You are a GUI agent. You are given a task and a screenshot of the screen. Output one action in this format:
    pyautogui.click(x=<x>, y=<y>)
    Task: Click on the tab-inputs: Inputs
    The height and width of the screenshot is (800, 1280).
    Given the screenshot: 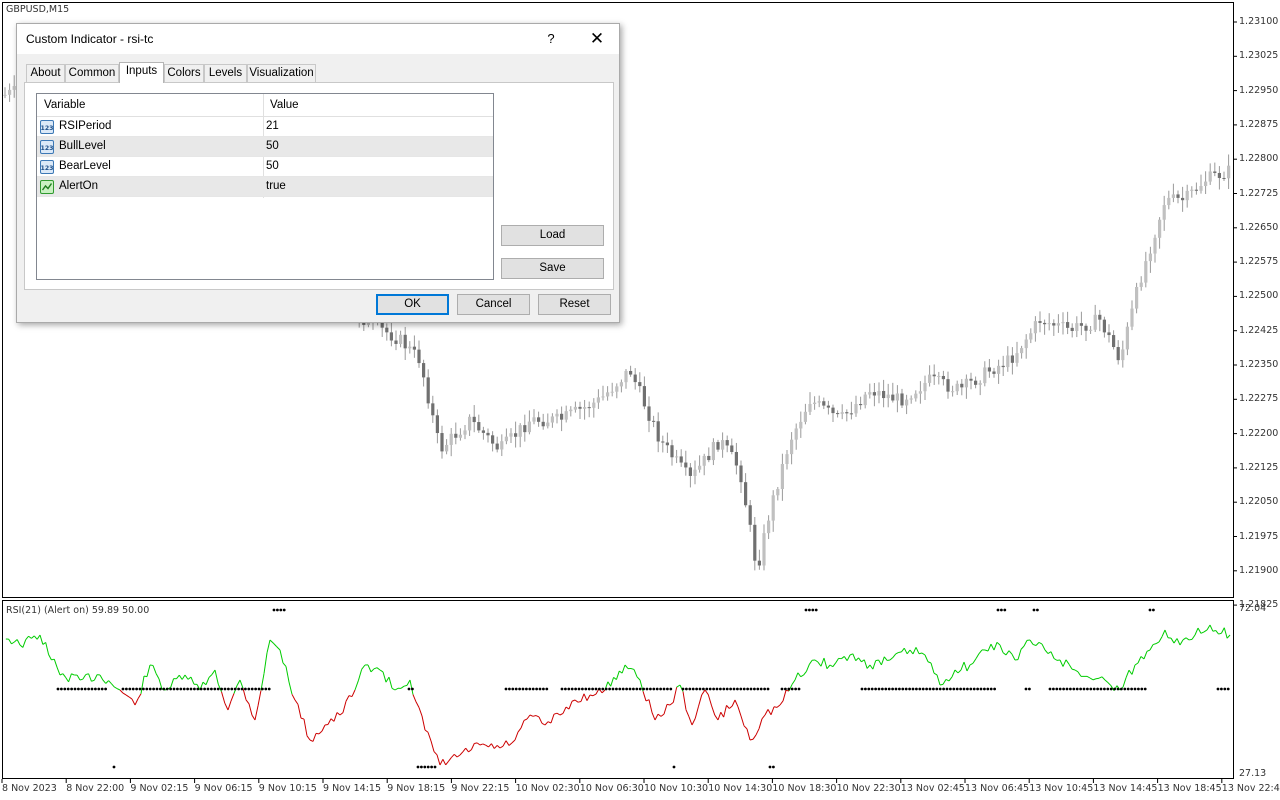 What is the action you would take?
    pyautogui.click(x=141, y=72)
    